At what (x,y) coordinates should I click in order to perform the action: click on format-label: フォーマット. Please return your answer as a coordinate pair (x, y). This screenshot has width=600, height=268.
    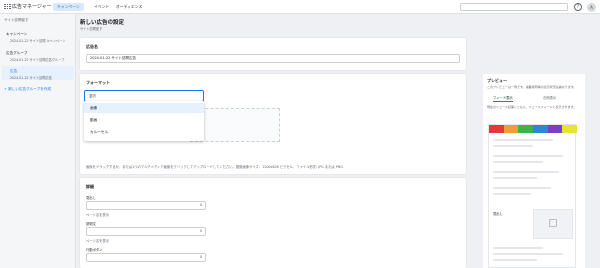
    Looking at the image, I should click on (98, 82).